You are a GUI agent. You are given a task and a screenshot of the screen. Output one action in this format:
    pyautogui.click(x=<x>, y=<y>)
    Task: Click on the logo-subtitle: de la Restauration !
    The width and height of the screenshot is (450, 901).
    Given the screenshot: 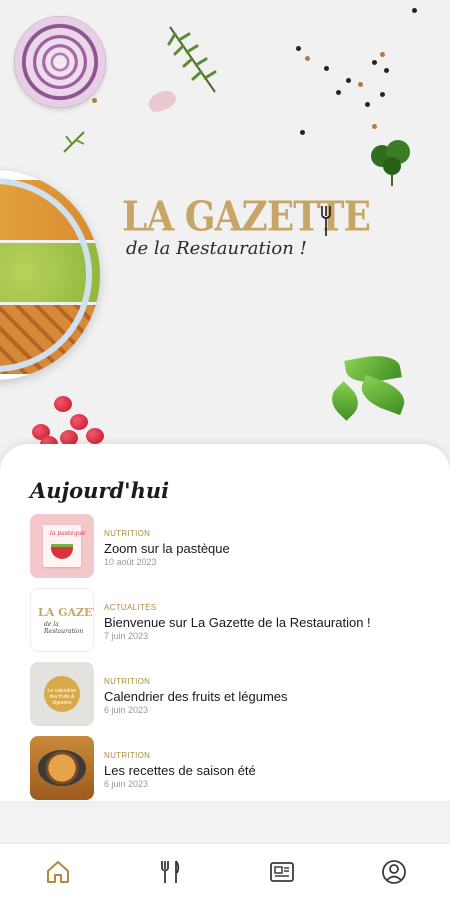 What is the action you would take?
    pyautogui.click(x=216, y=248)
    